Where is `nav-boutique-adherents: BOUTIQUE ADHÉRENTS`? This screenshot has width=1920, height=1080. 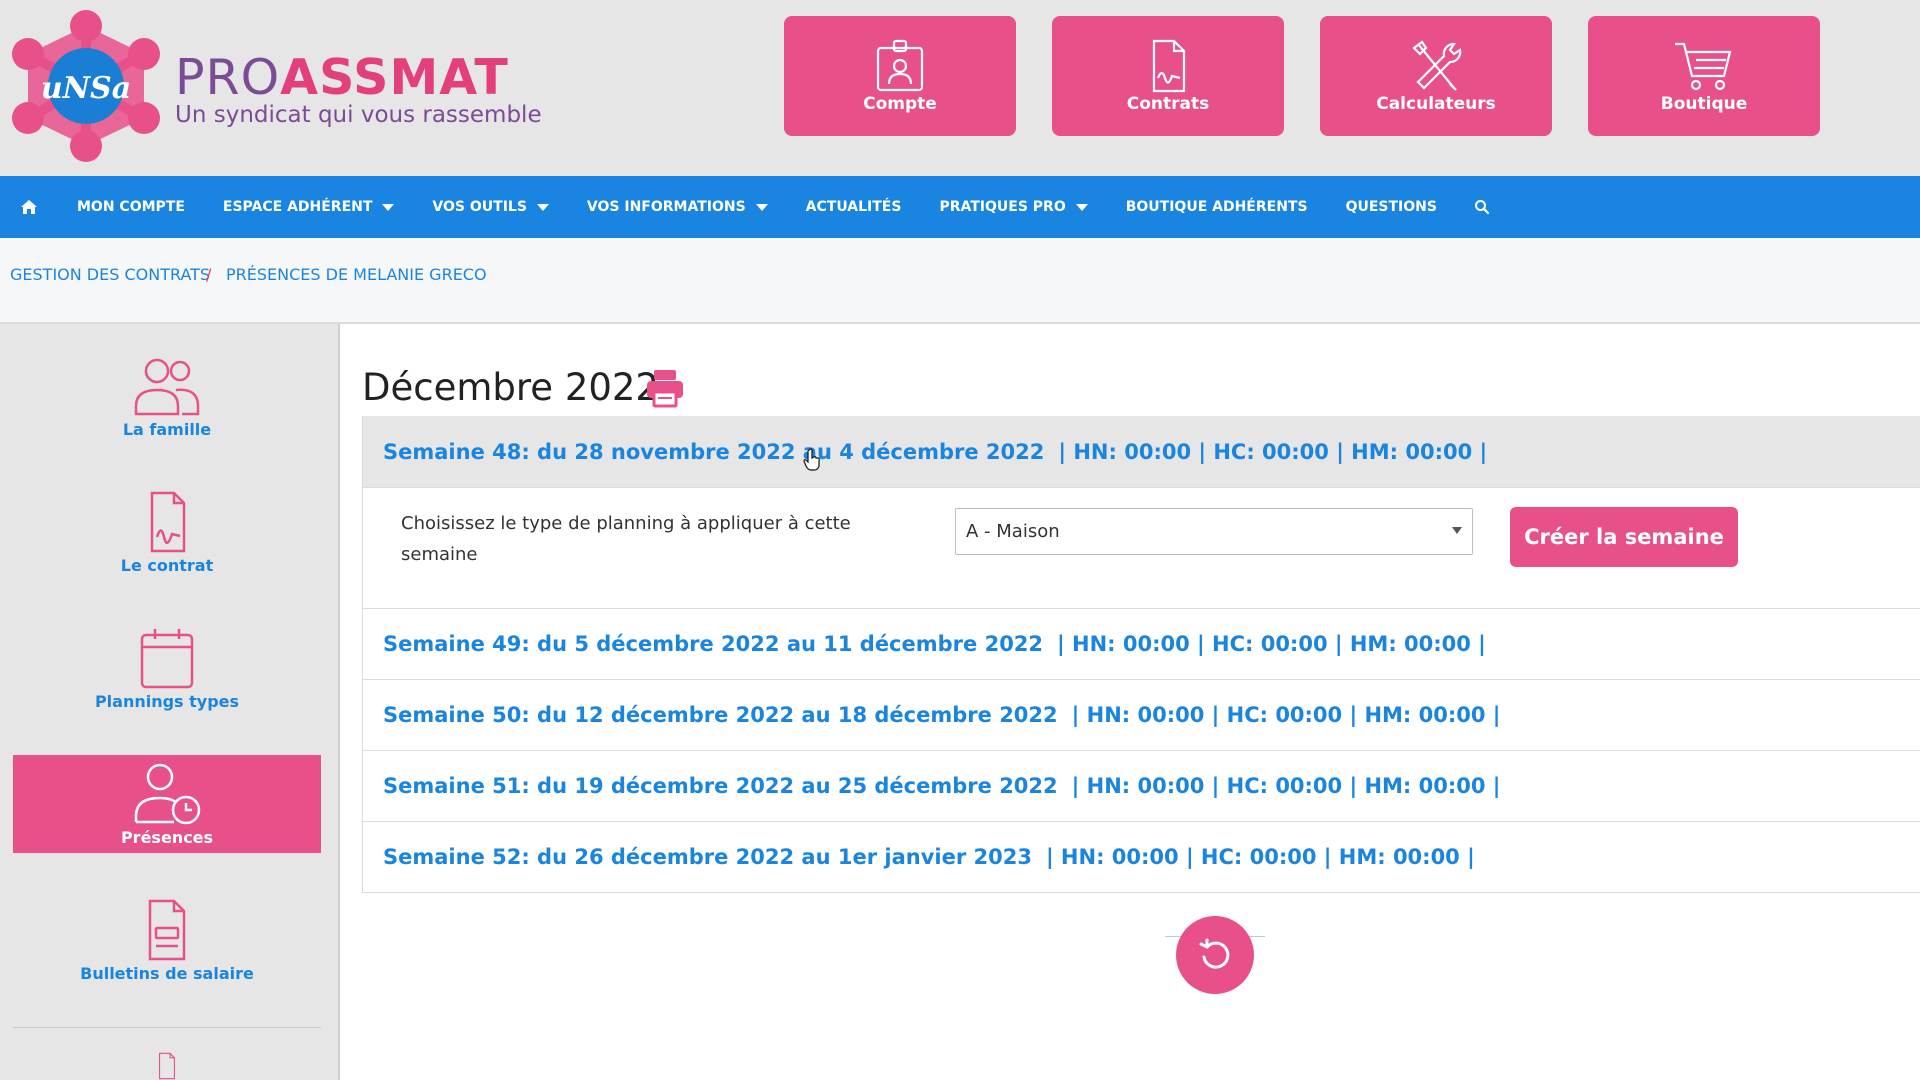
nav-boutique-adherents: BOUTIQUE ADHÉRENTS is located at coordinates (1217, 207).